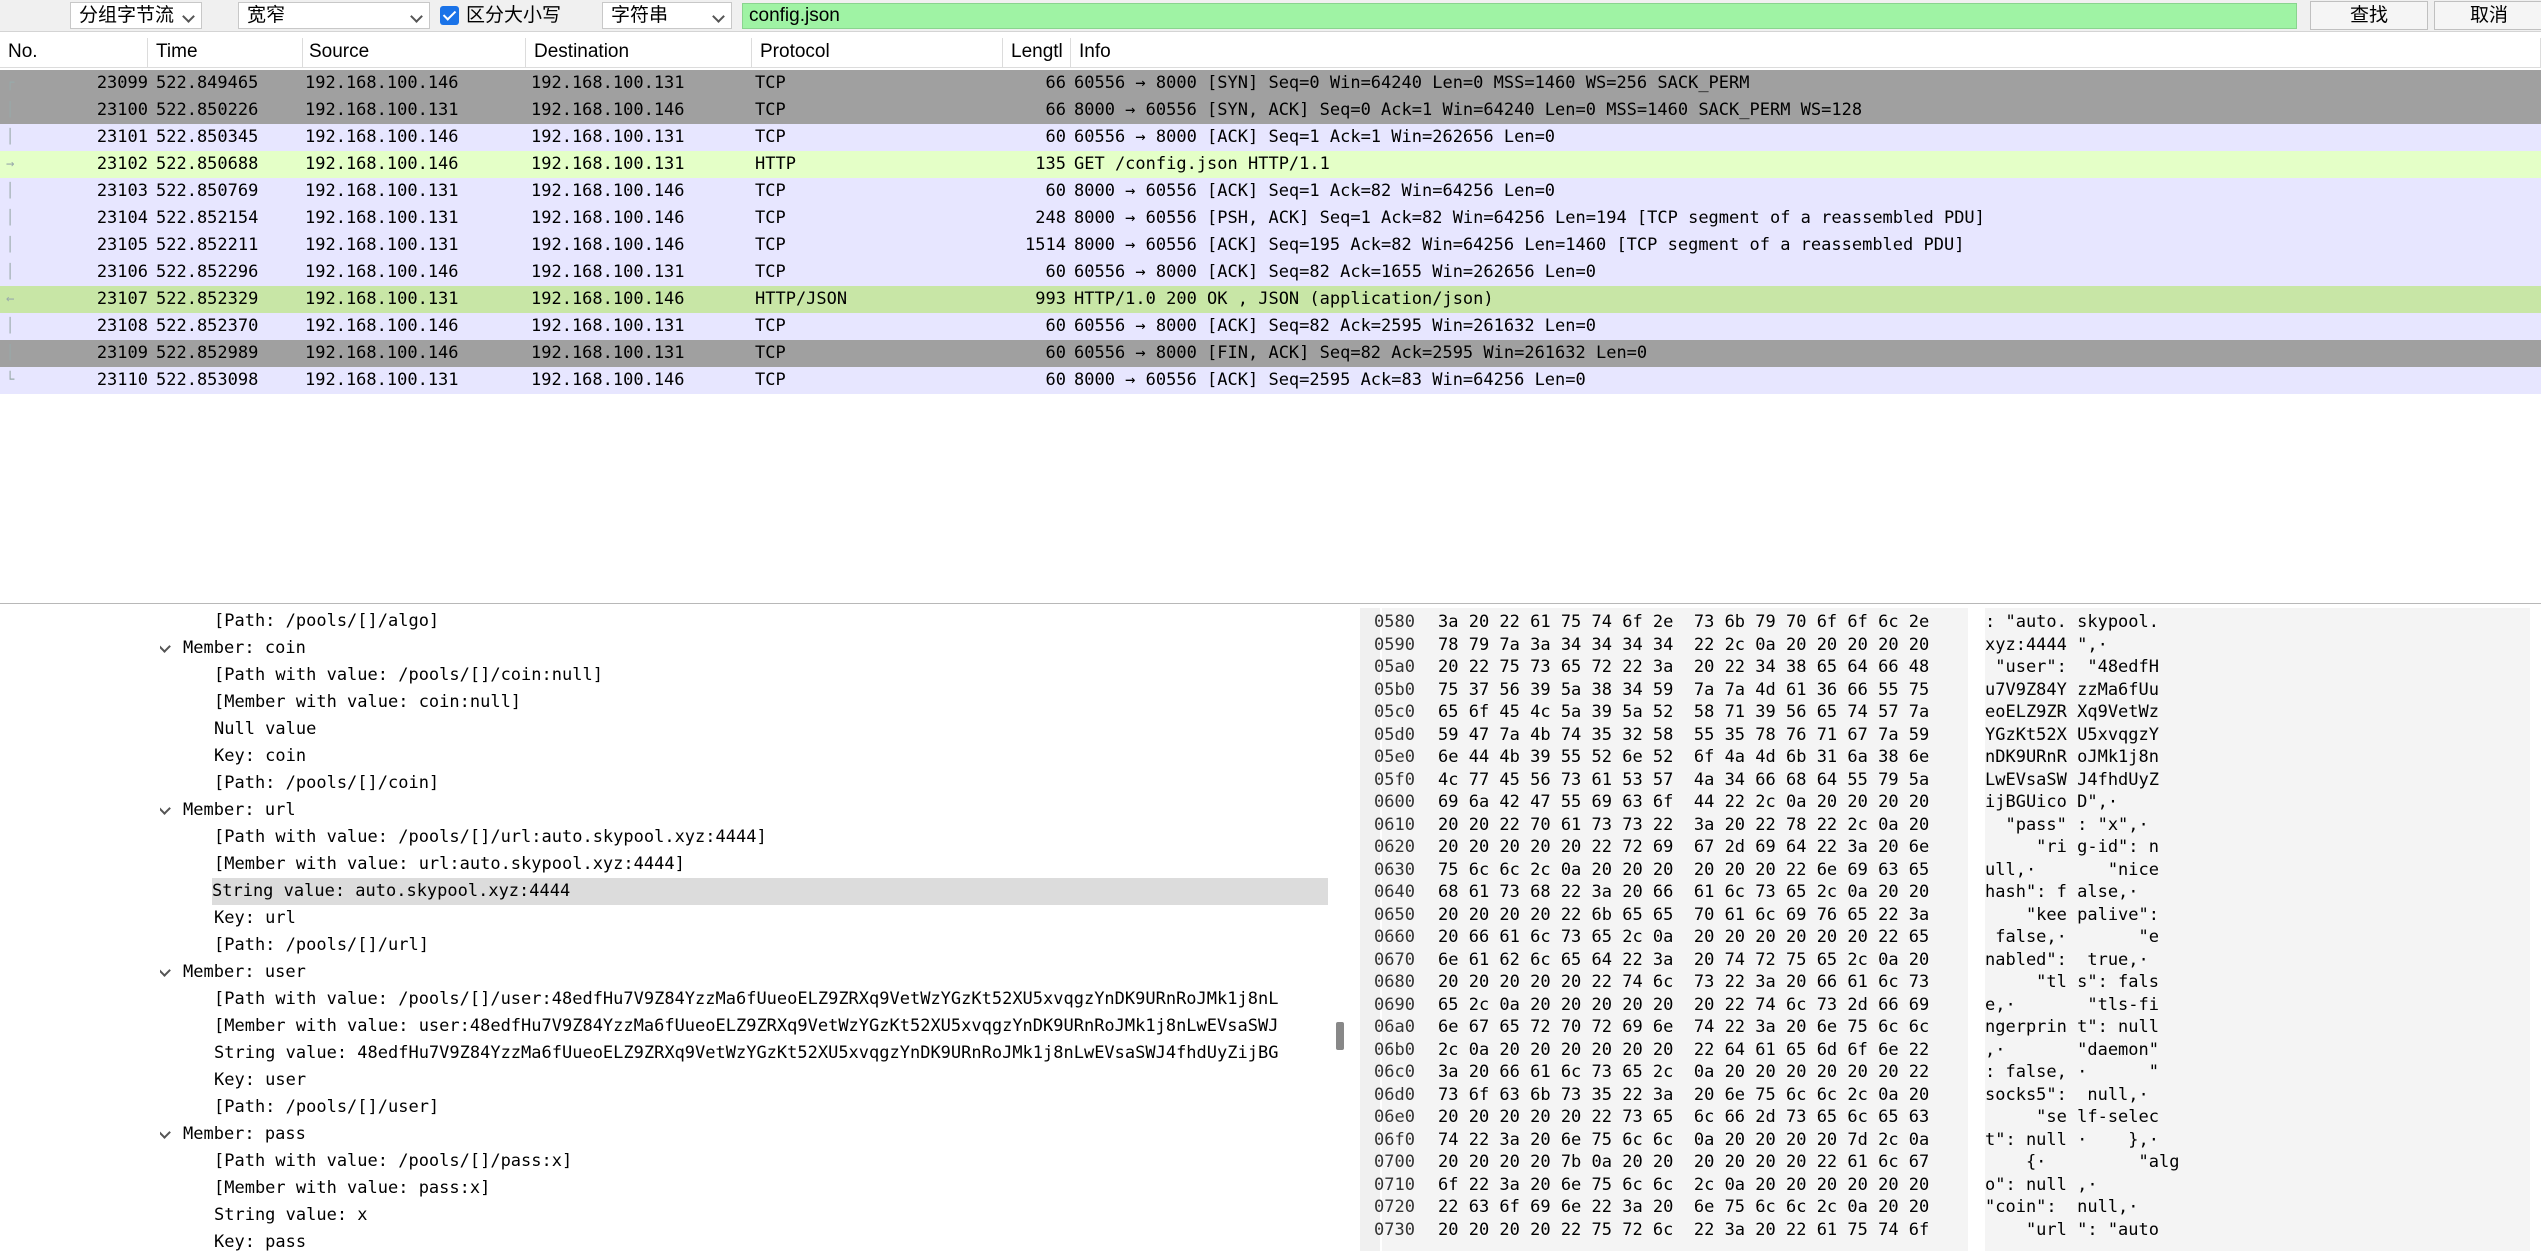 Image resolution: width=2541 pixels, height=1251 pixels. Describe the element at coordinates (449, 15) in the screenshot. I see `case-sensitive-checkbox` at that location.